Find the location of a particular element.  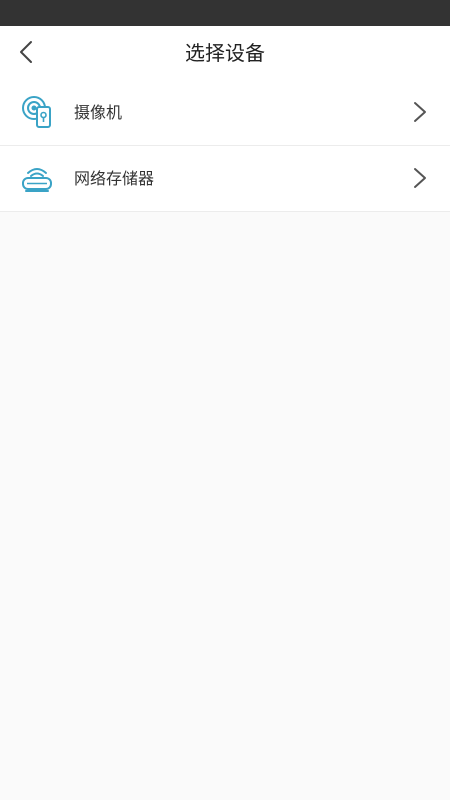

chevron-left-icon is located at coordinates (26, 52).